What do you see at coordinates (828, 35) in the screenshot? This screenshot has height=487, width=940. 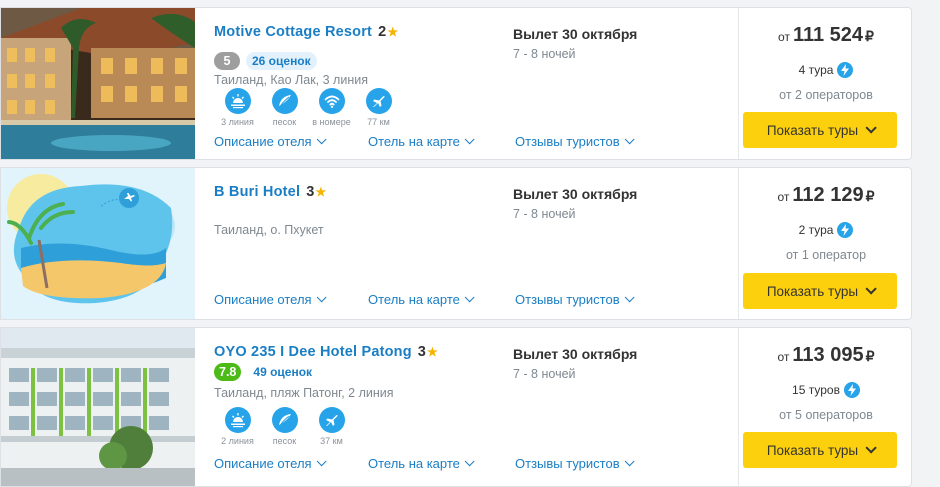 I see `price-value: 111 524` at bounding box center [828, 35].